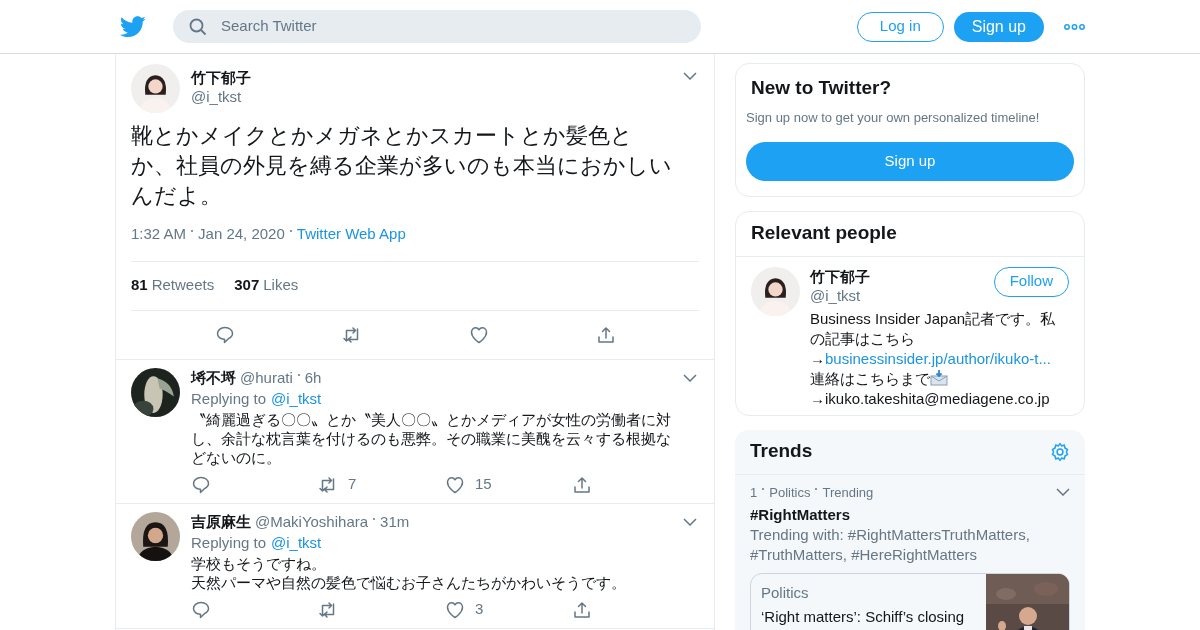 The width and height of the screenshot is (1200, 630). Describe the element at coordinates (483, 484) in the screenshot. I see `action-count: 15` at that location.